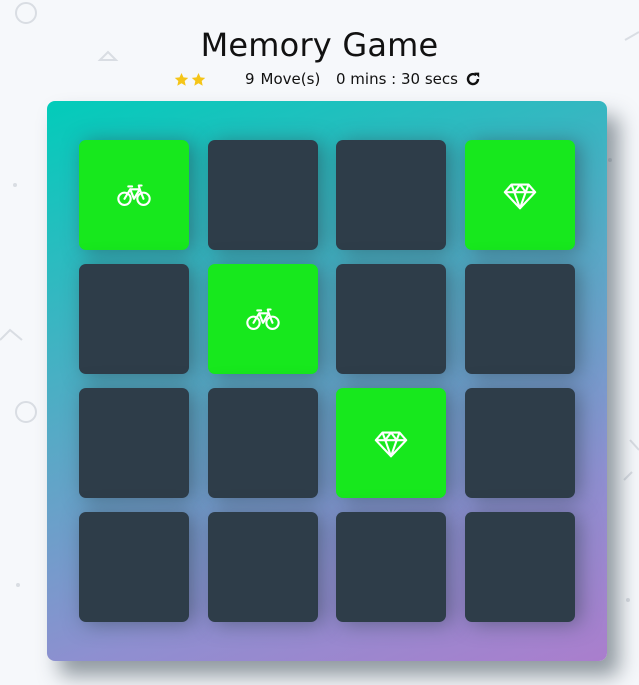  I want to click on moves-count: 9, so click(250, 79).